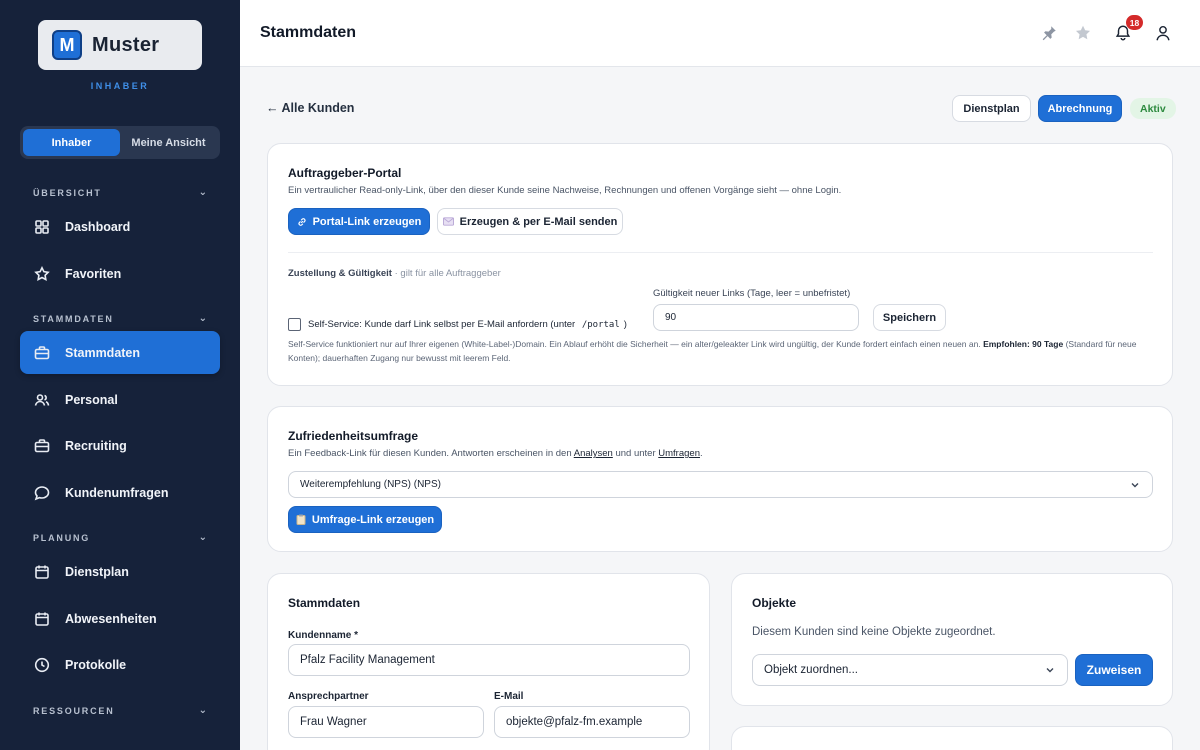 The width and height of the screenshot is (1200, 750). I want to click on brand-logo: M Muster, so click(120, 45).